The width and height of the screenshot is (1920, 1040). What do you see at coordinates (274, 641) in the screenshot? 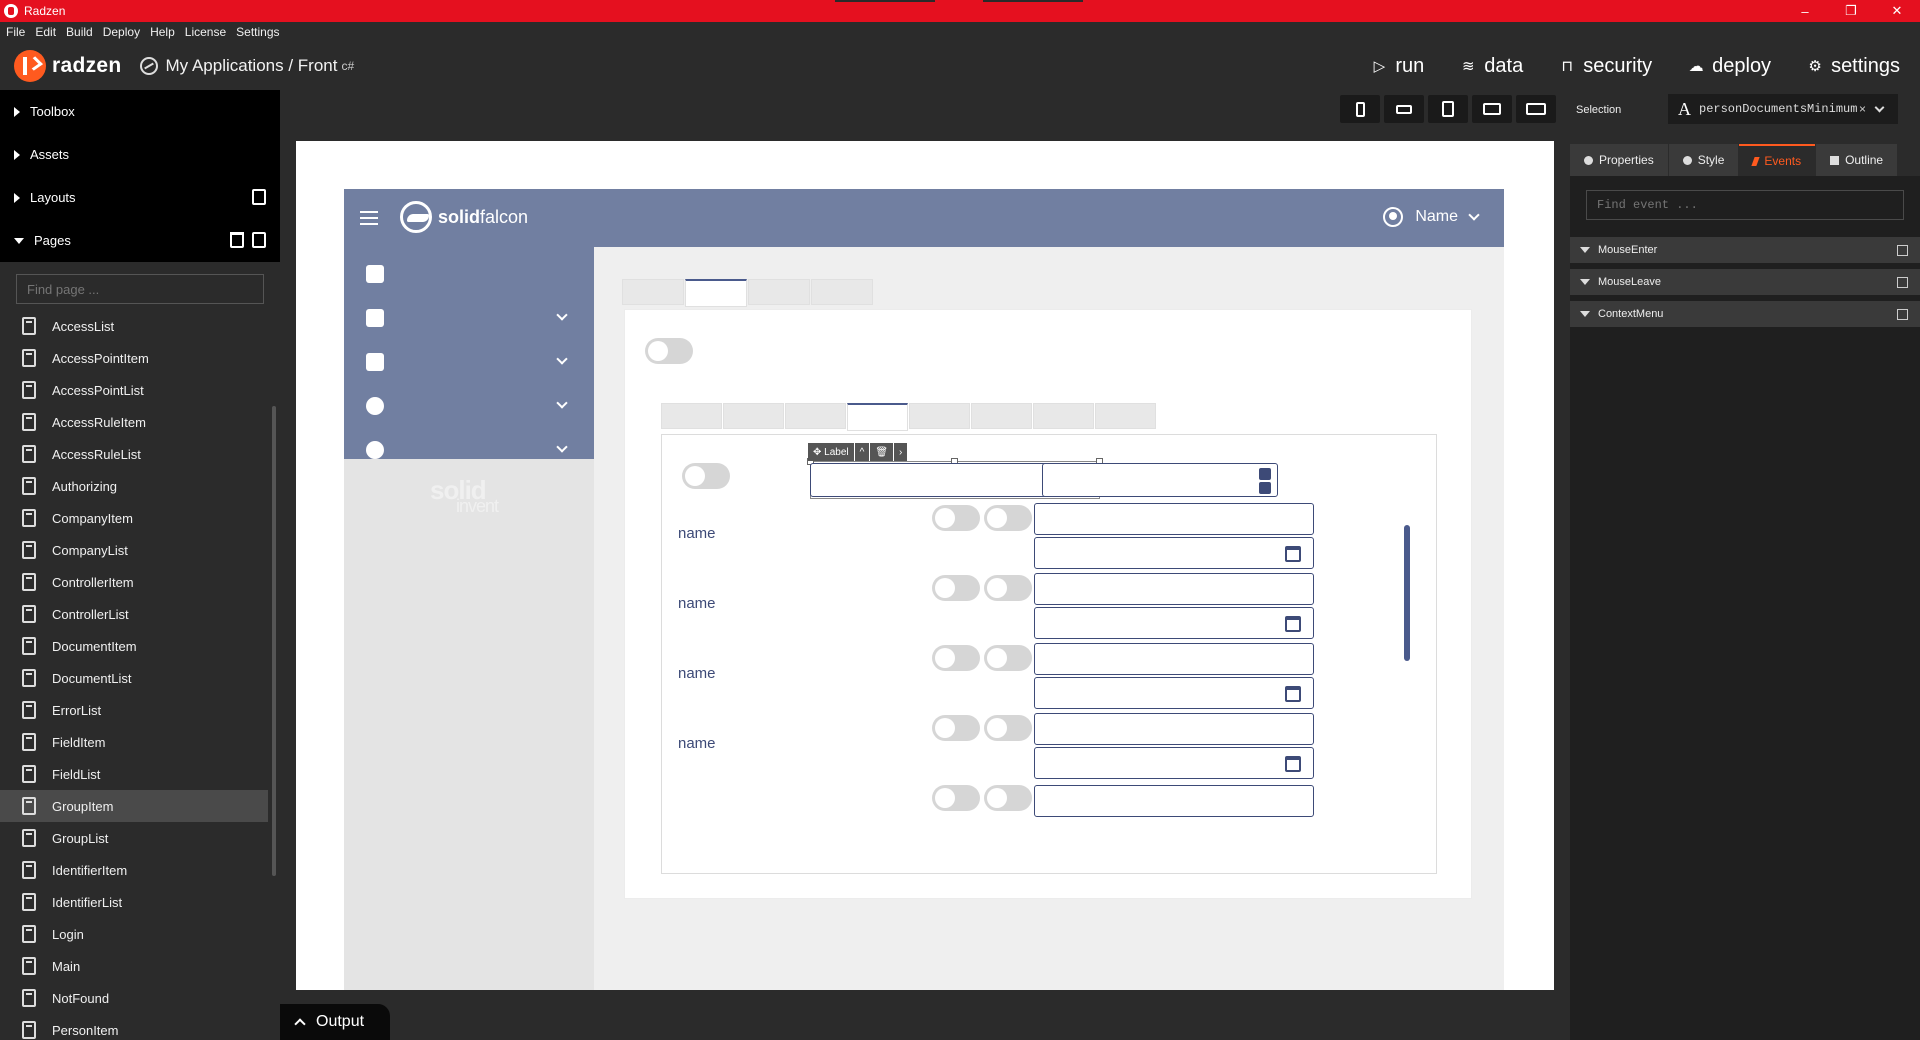
I see `sidebar-scrollbar` at bounding box center [274, 641].